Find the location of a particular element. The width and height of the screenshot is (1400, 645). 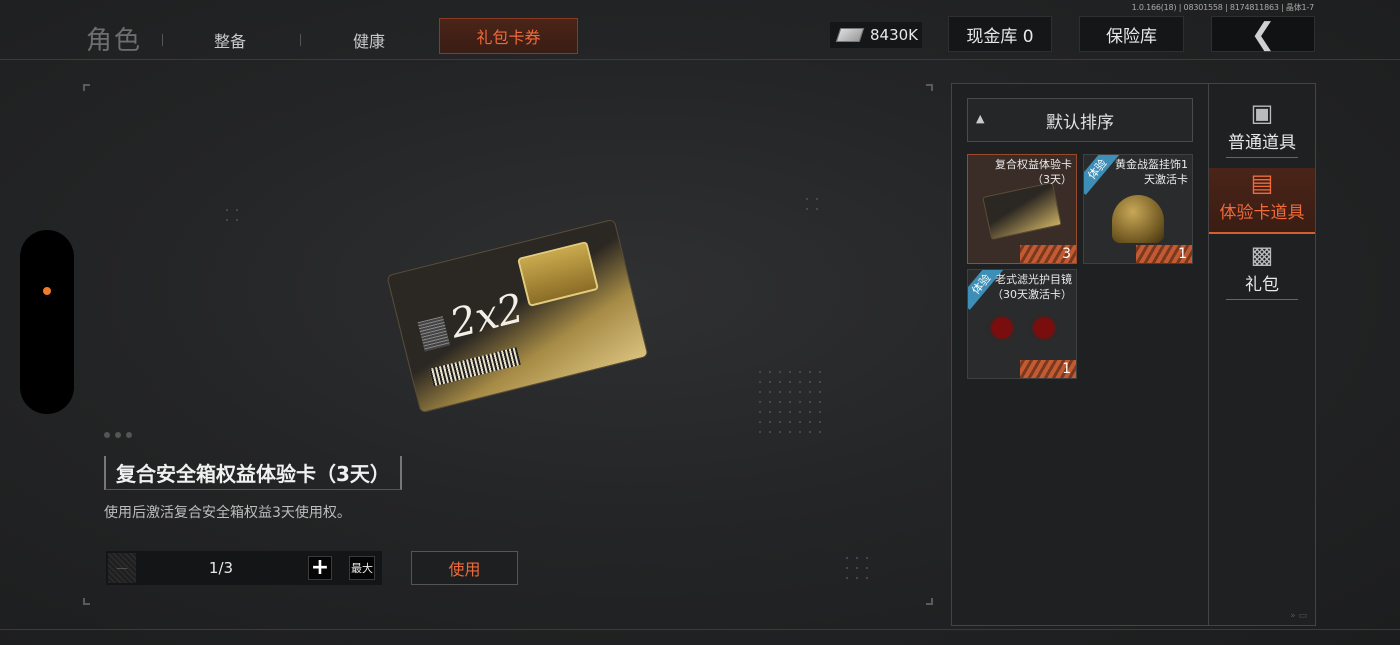

tab-health: 健康 is located at coordinates (369, 40).